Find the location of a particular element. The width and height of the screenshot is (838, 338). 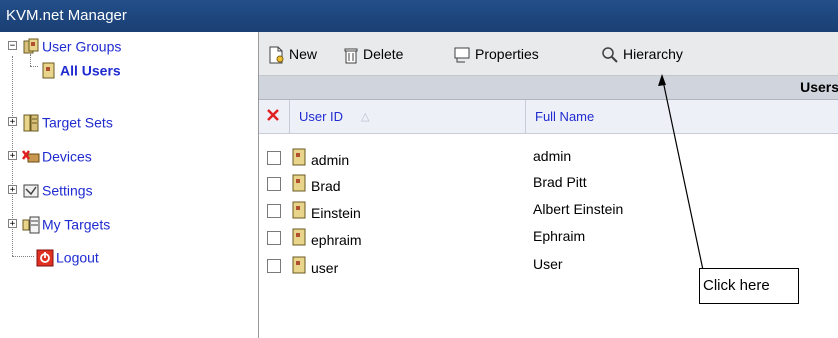

delete-label: Delete is located at coordinates (383, 54).